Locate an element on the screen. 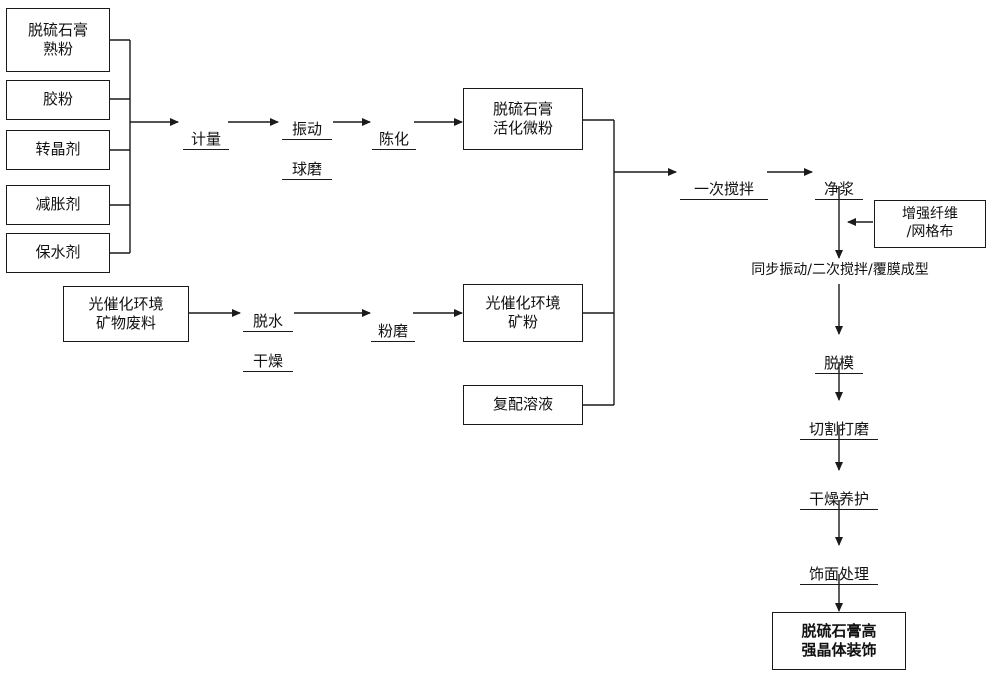 The width and height of the screenshot is (1000, 678). node-label: 转晶剂 is located at coordinates (58, 149).